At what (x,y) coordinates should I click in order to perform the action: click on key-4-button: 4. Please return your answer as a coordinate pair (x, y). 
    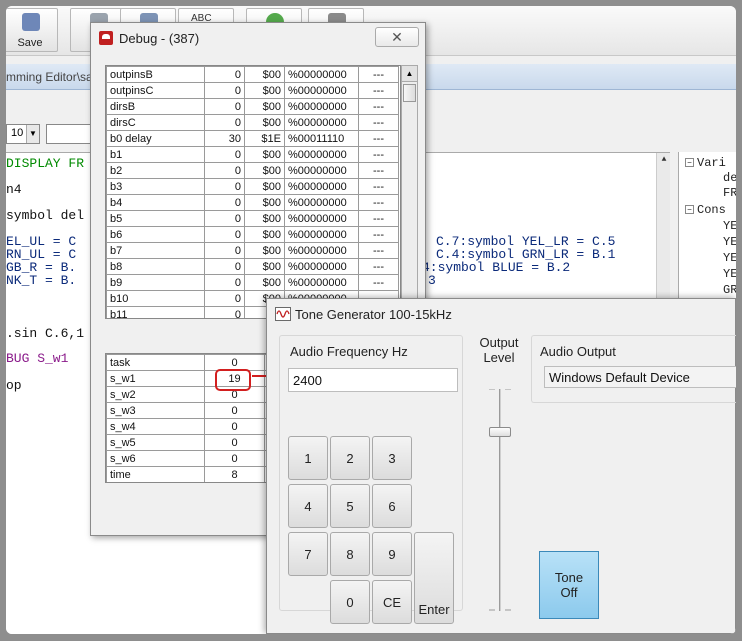
    Looking at the image, I should click on (308, 506).